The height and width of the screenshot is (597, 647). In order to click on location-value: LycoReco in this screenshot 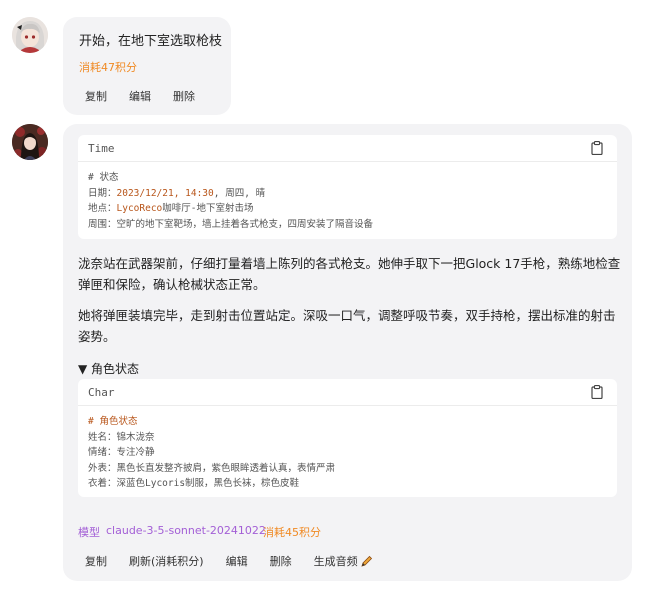, I will do `click(139, 208)`.